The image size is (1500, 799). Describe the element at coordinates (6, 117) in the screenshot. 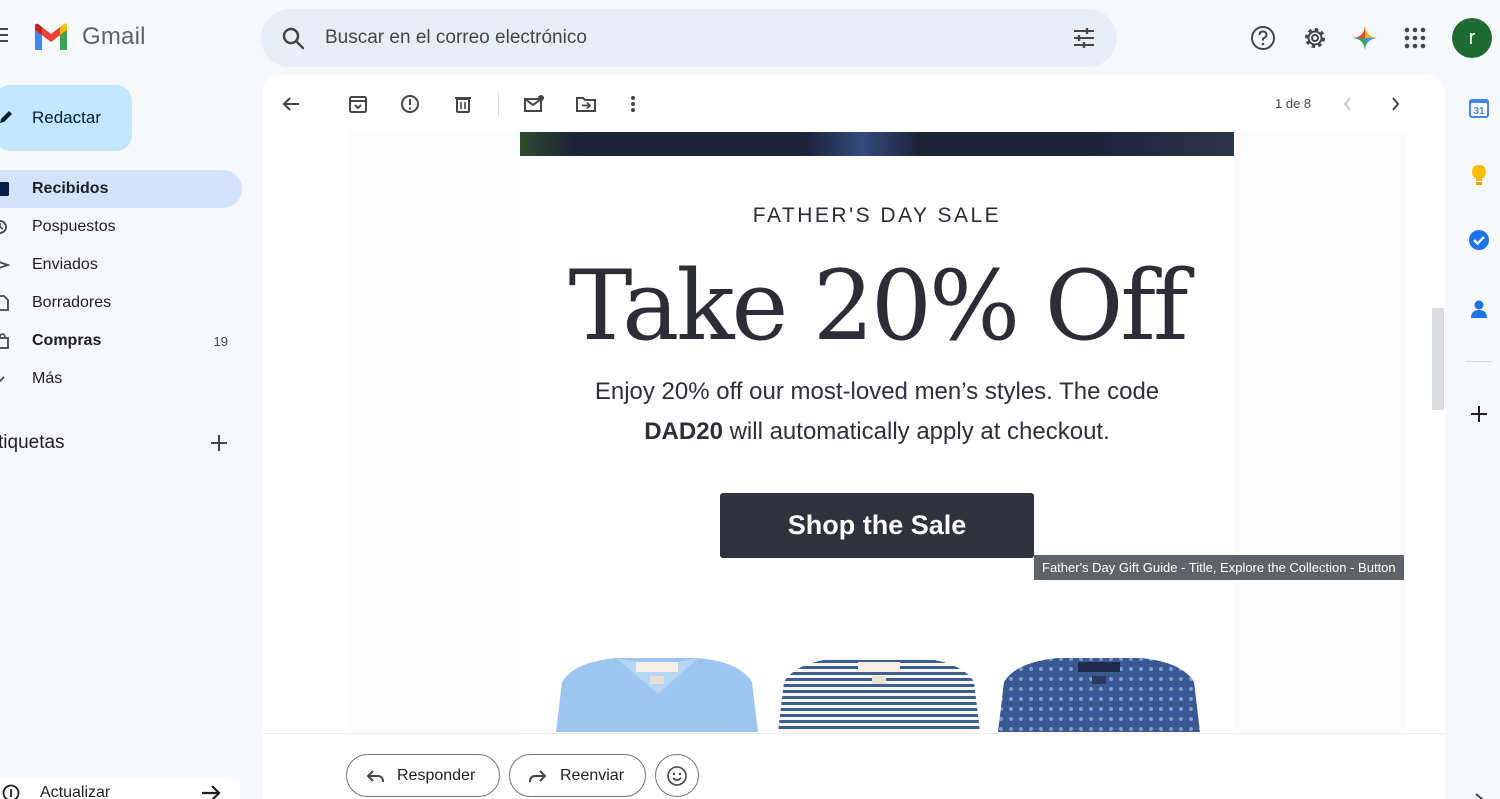

I see `pencil-icon` at that location.